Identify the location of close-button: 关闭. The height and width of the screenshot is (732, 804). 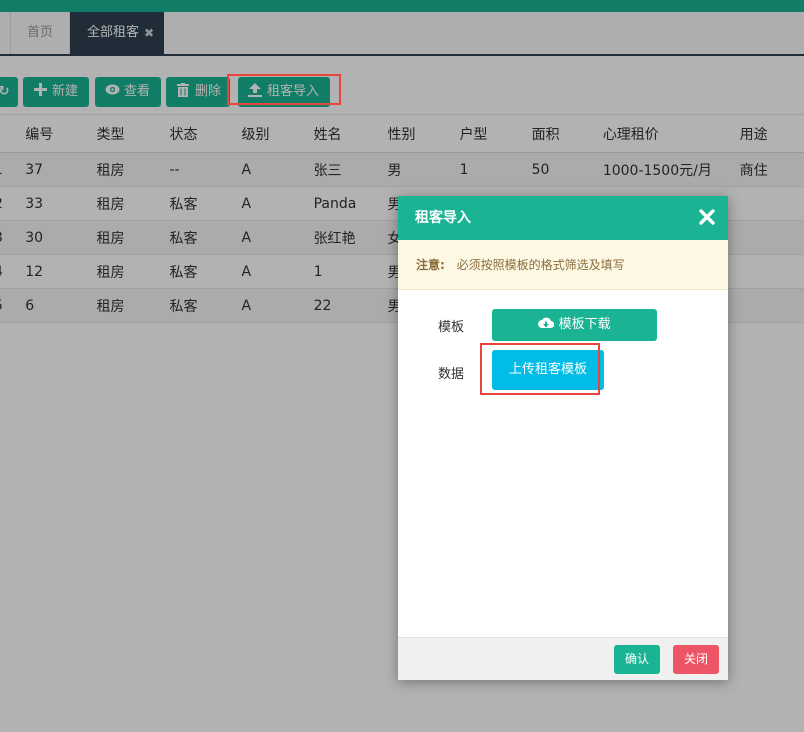
(696, 659).